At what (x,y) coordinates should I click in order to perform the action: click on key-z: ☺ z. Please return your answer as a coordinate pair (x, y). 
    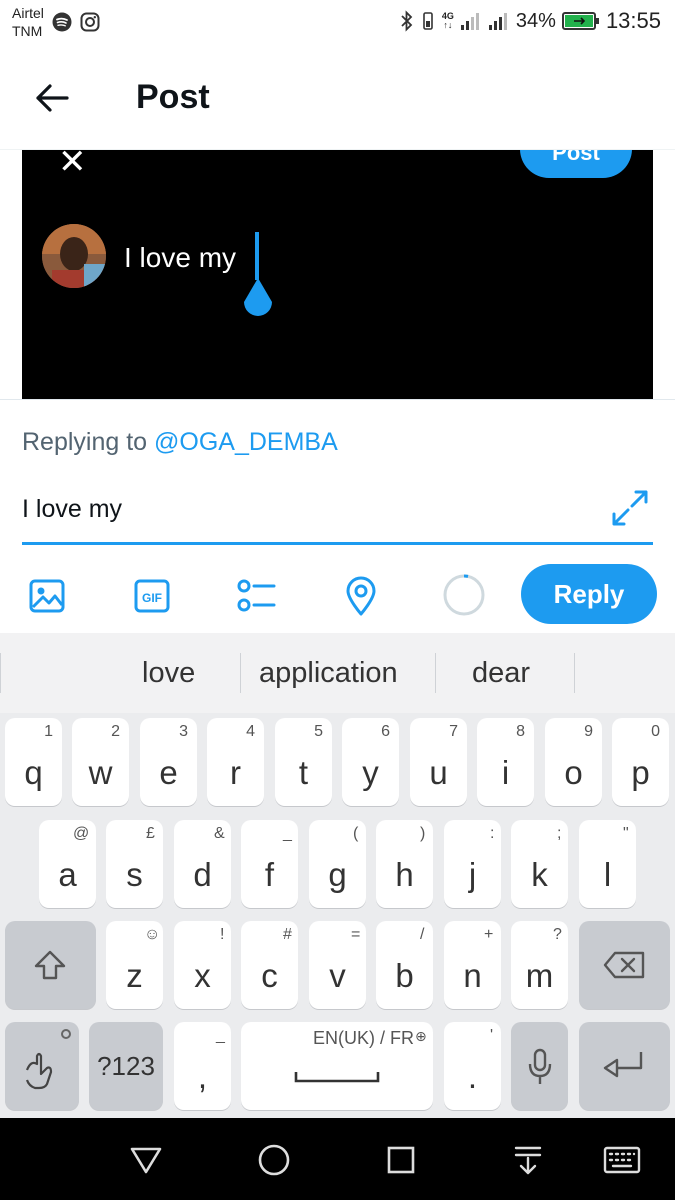
    Looking at the image, I should click on (134, 965).